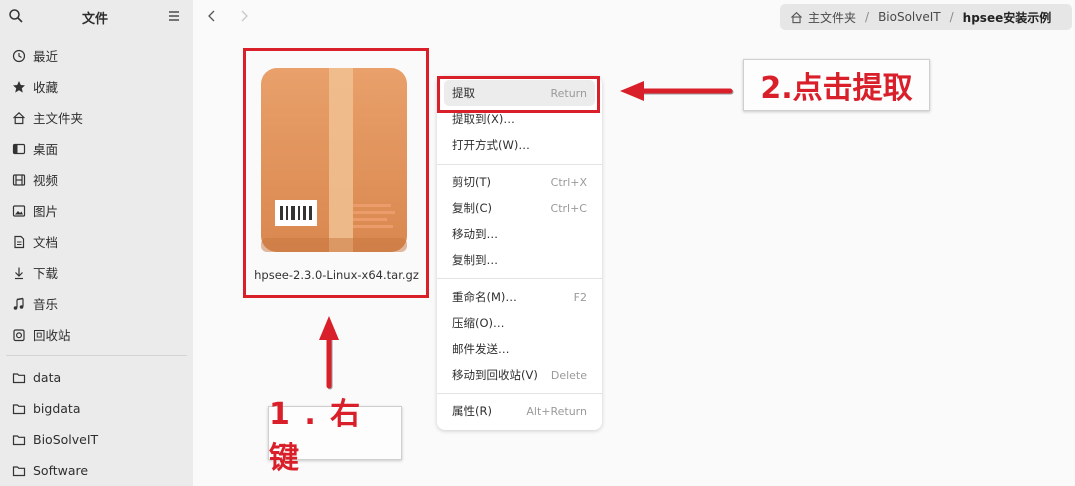  Describe the element at coordinates (677, 91) in the screenshot. I see `left-arrow-icon` at that location.